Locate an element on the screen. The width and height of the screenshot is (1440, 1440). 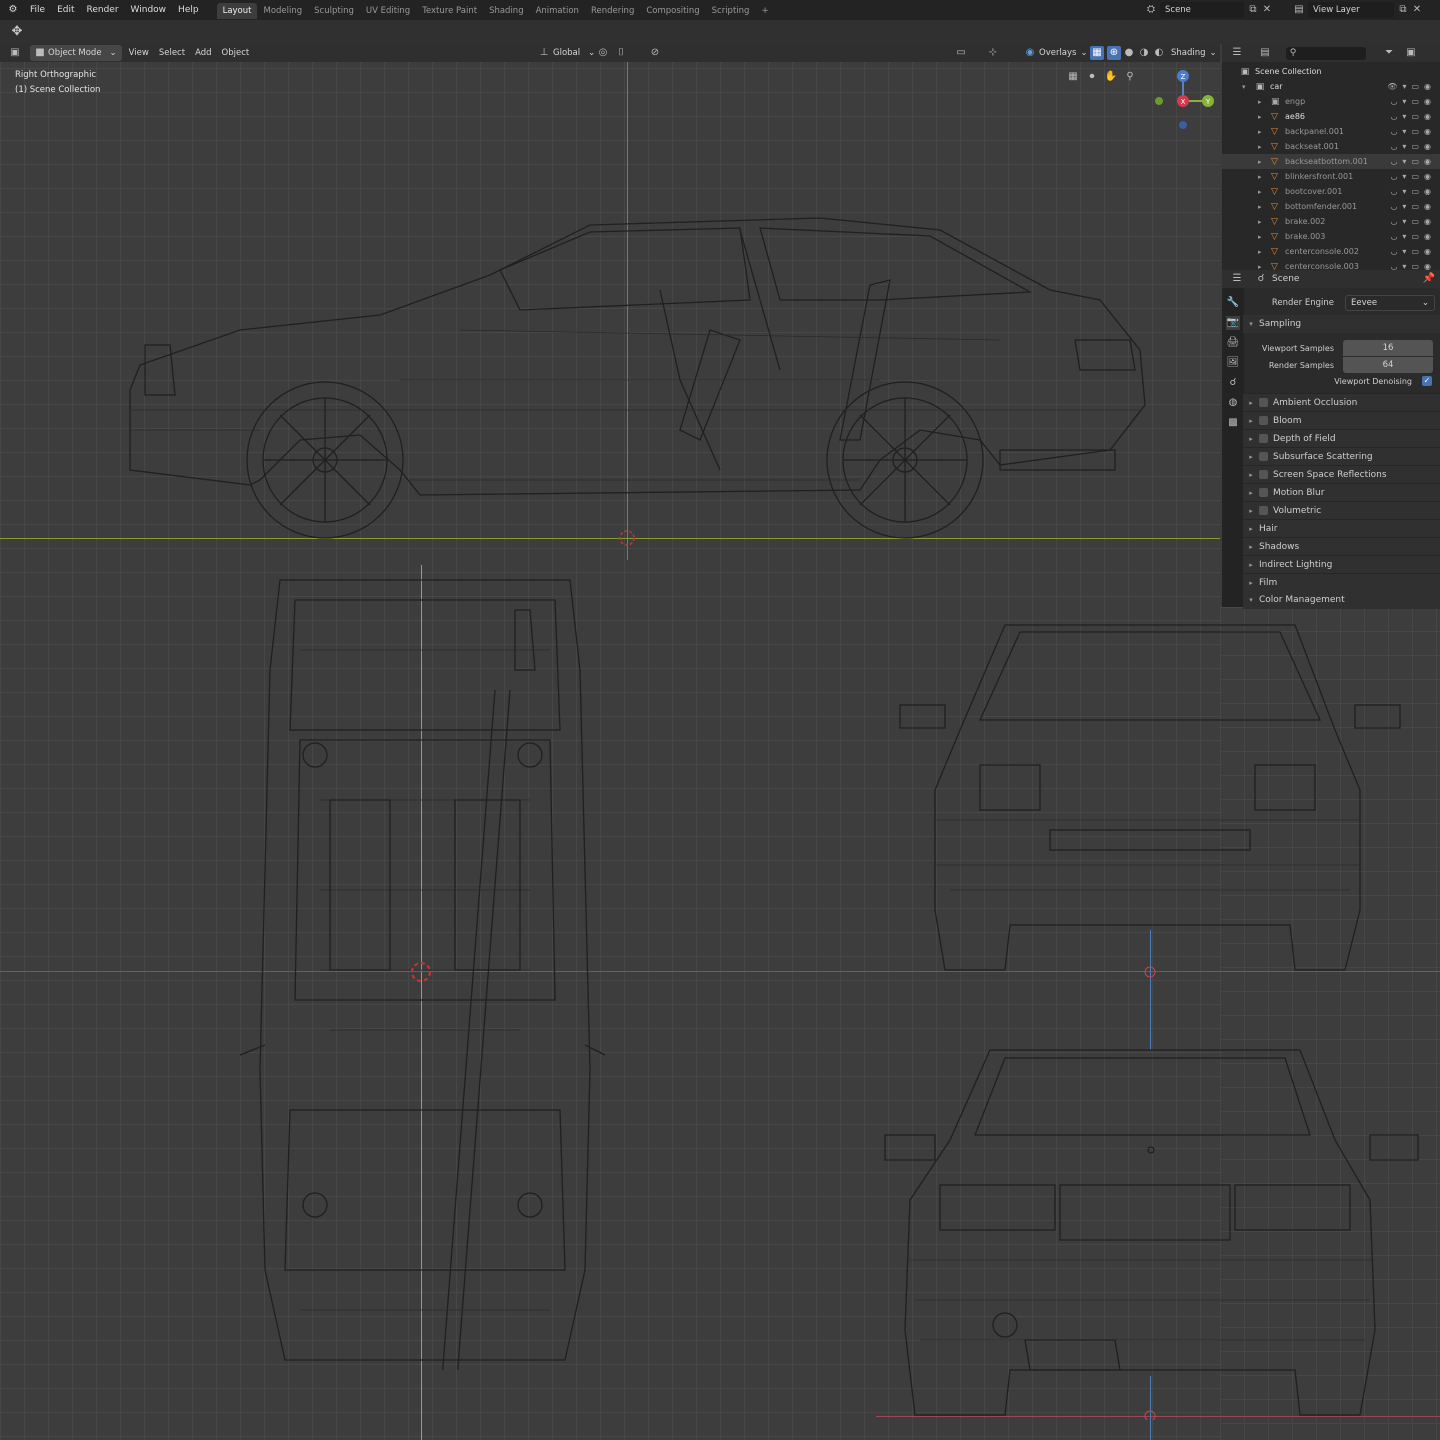
color-management-panel-header: ▾ Color Management is located at coordinates (1341, 600).